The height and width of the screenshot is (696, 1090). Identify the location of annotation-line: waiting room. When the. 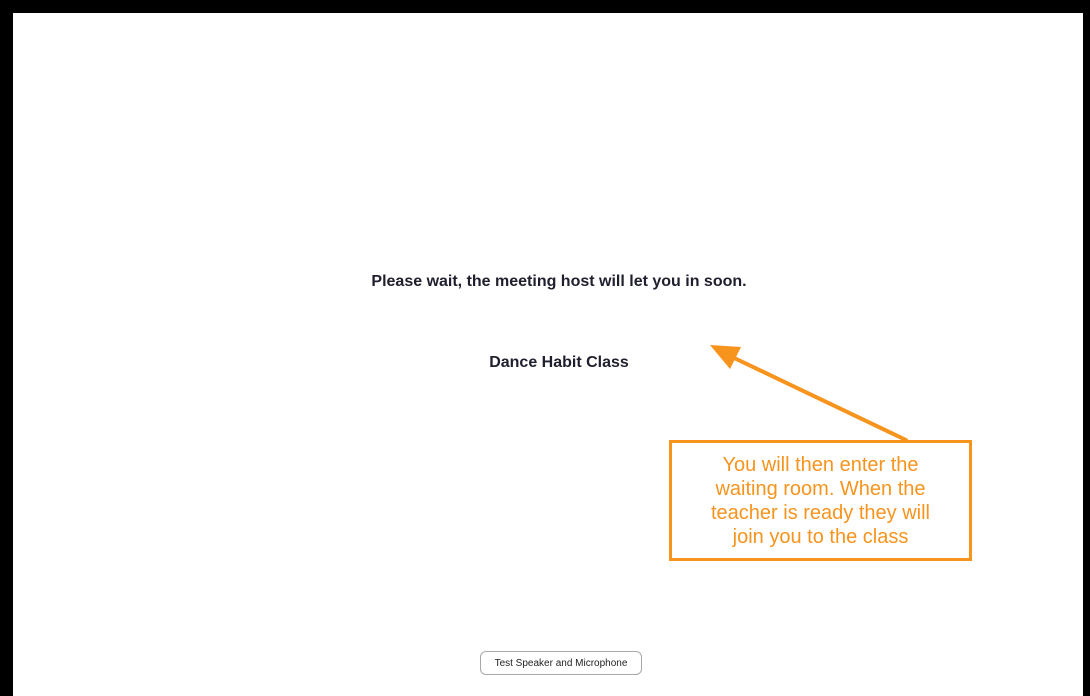
(820, 489).